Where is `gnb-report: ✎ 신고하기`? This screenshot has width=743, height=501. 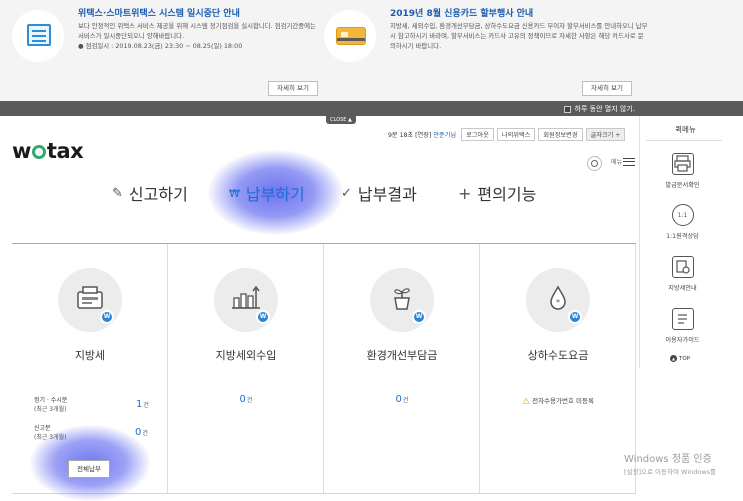
gnb-report: ✎ 신고하기 is located at coordinates (150, 193).